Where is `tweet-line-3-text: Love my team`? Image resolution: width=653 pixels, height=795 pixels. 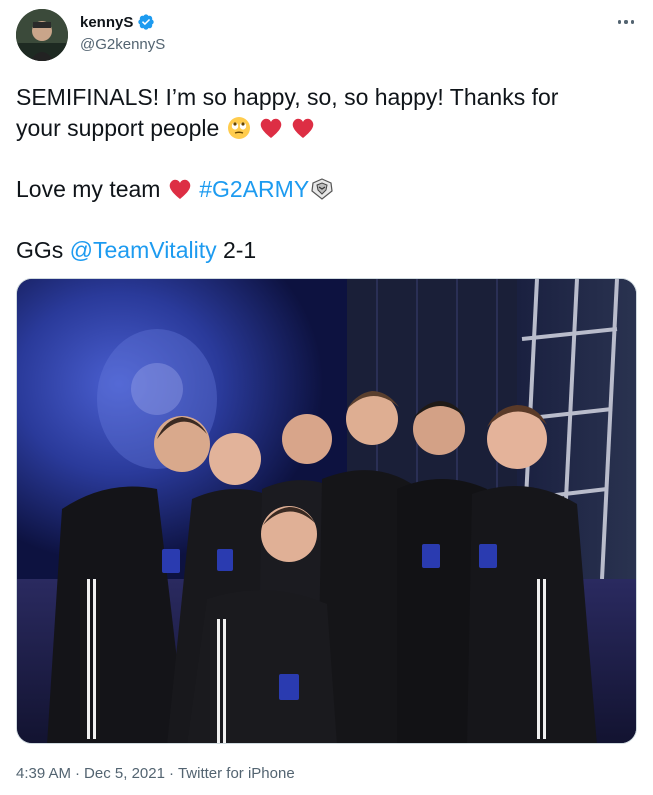 tweet-line-3-text: Love my team is located at coordinates (88, 188).